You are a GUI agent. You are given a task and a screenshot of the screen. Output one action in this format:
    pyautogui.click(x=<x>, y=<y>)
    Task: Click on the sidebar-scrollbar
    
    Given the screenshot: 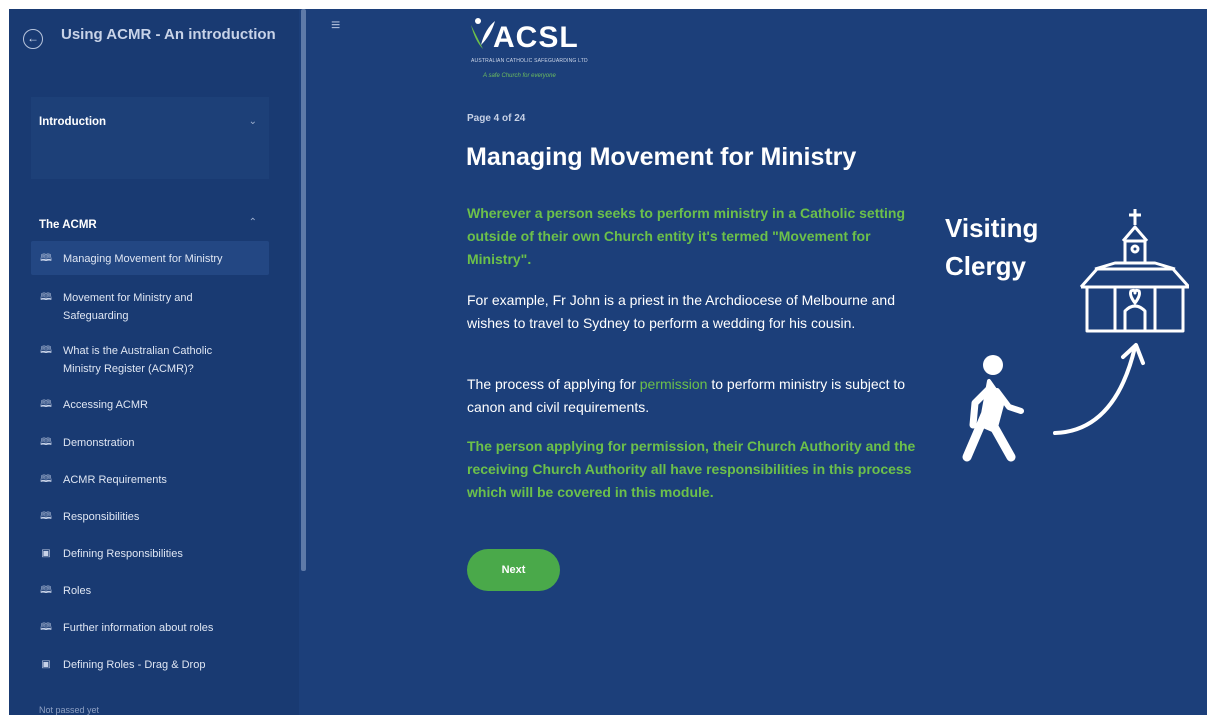 What is the action you would take?
    pyautogui.click(x=303, y=290)
    